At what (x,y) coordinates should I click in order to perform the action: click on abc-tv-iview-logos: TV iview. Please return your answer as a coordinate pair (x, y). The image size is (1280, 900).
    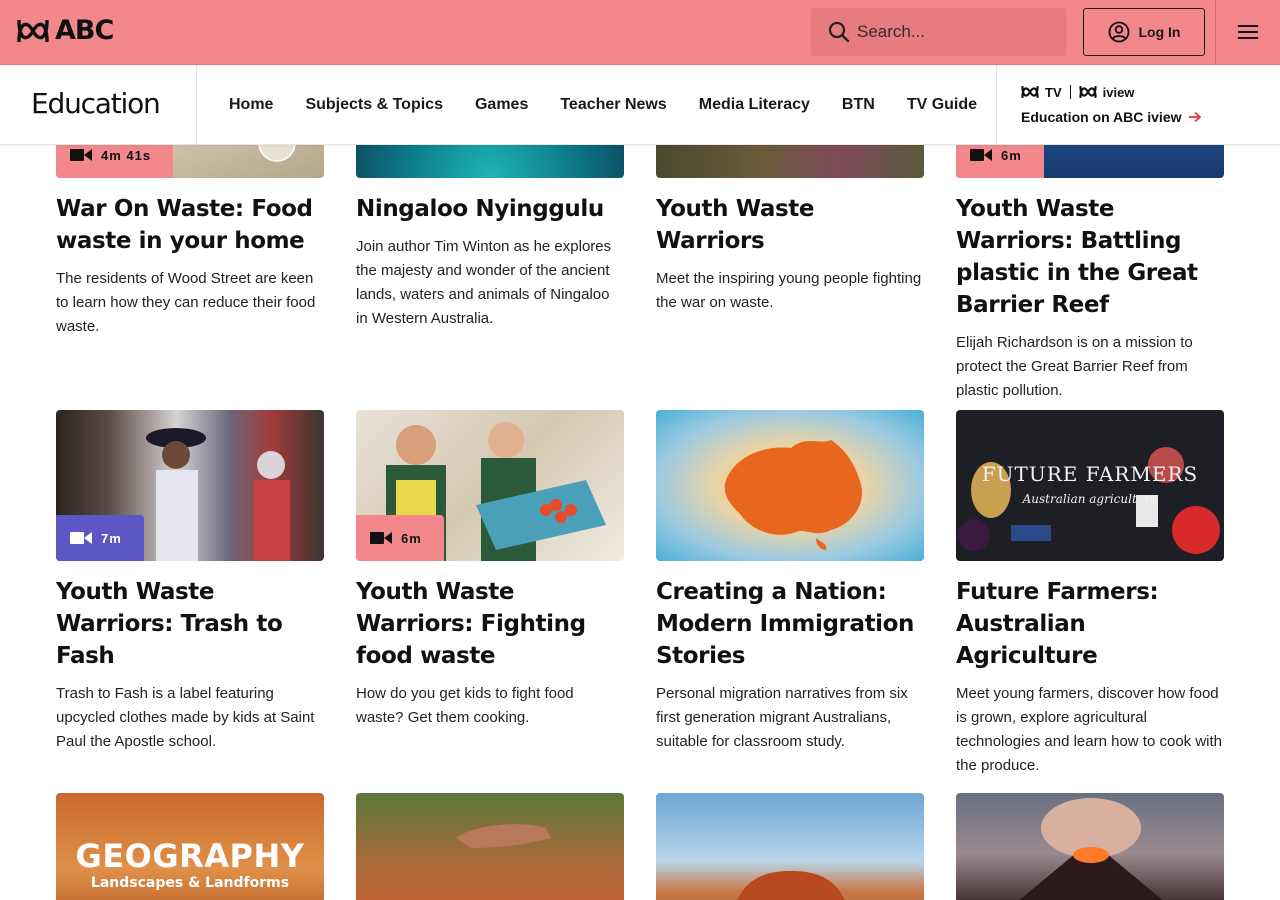
    Looking at the image, I should click on (1111, 92).